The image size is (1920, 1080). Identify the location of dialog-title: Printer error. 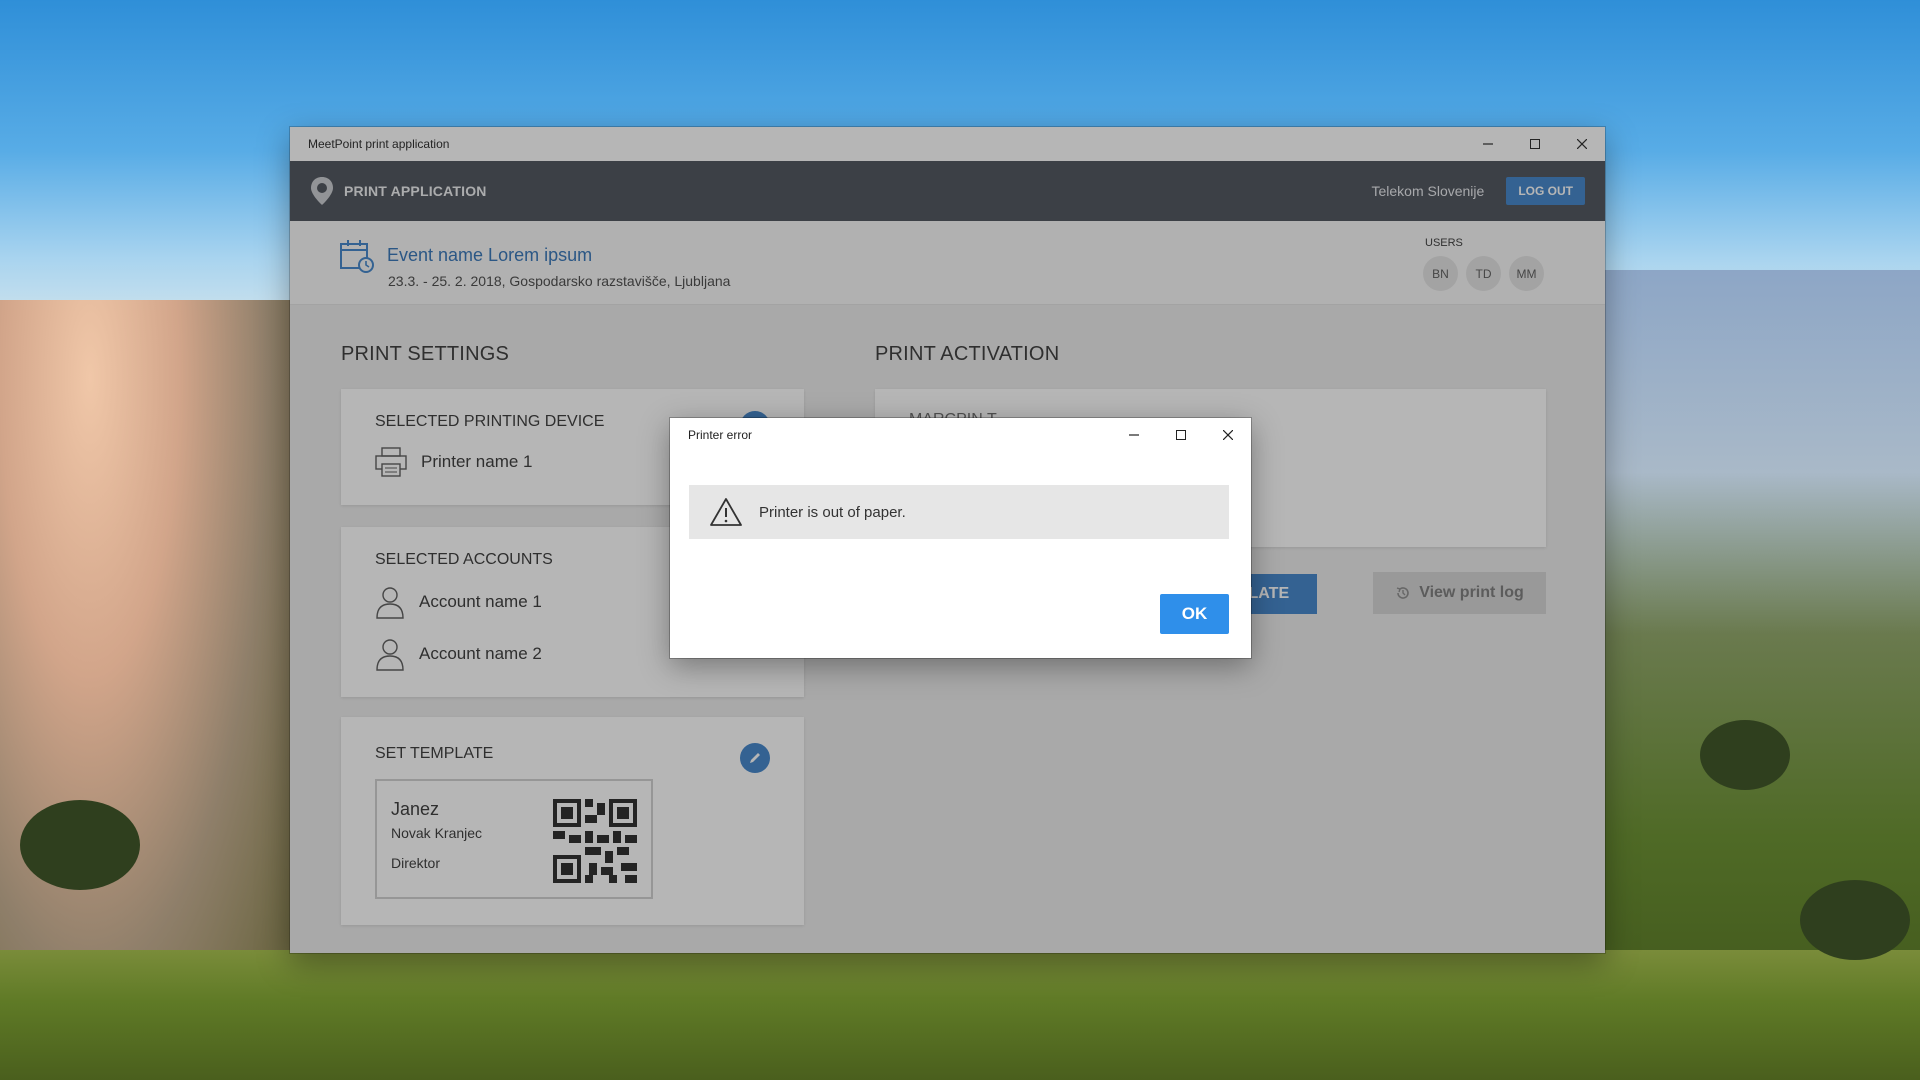
(720, 435).